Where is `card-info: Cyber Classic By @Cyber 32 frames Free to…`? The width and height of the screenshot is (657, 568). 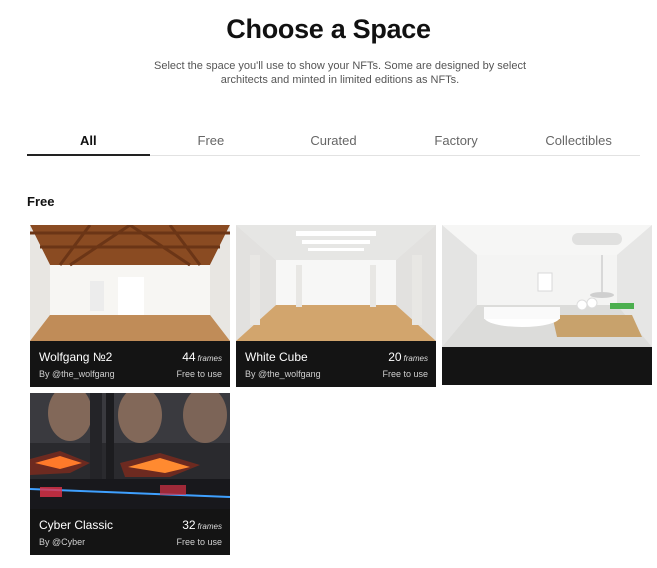
card-info: Cyber Classic By @Cyber 32 frames Free to… is located at coordinates (130, 532).